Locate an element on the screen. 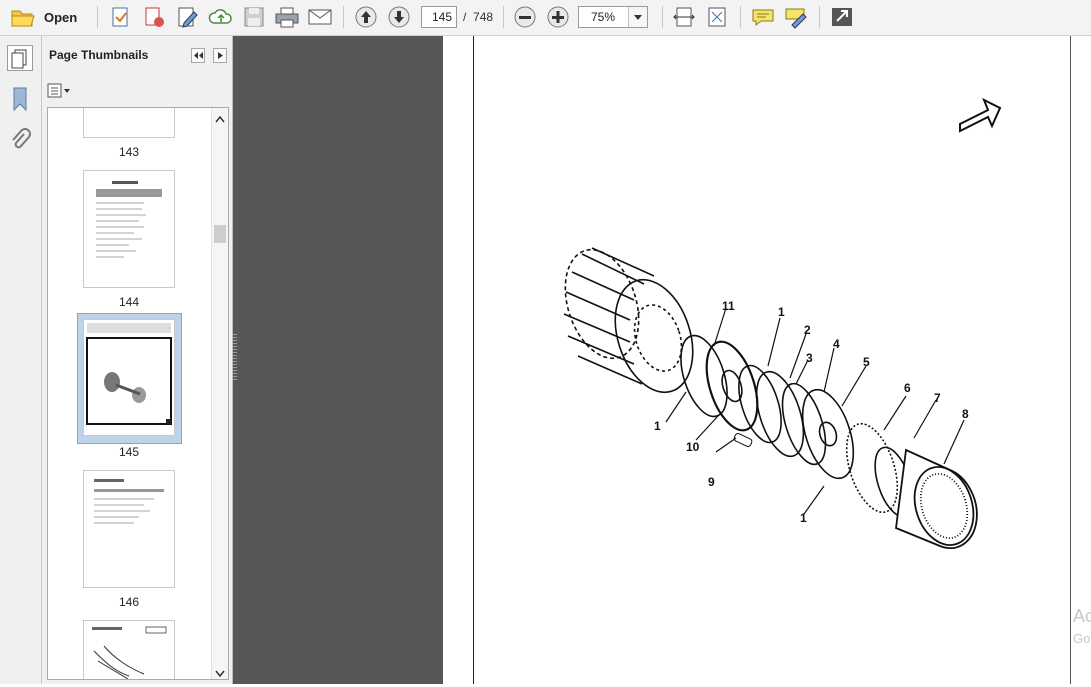 This screenshot has width=1091, height=687. zoom-in-icon is located at coordinates (558, 17).